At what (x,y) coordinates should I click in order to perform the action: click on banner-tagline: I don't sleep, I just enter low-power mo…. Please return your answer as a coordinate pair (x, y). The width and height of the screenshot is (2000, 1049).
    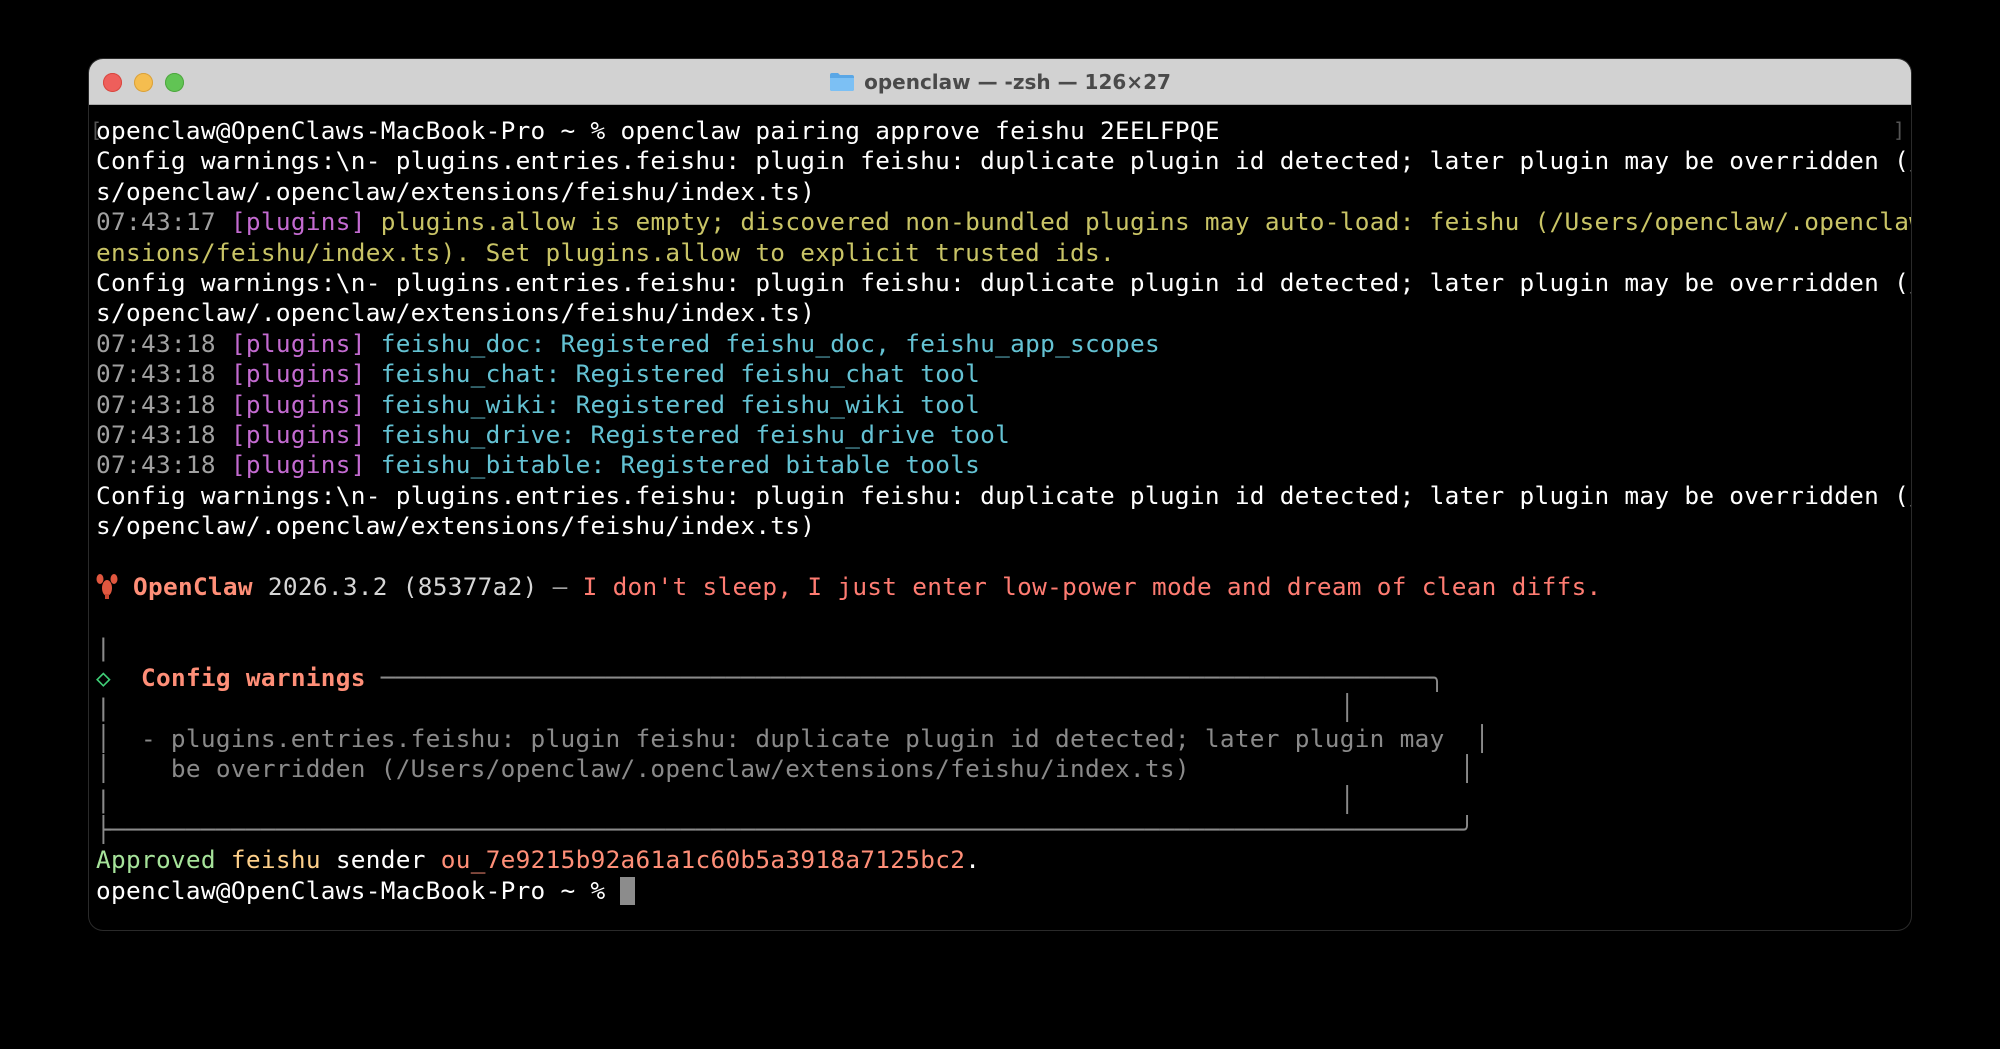
    Looking at the image, I should click on (1092, 586).